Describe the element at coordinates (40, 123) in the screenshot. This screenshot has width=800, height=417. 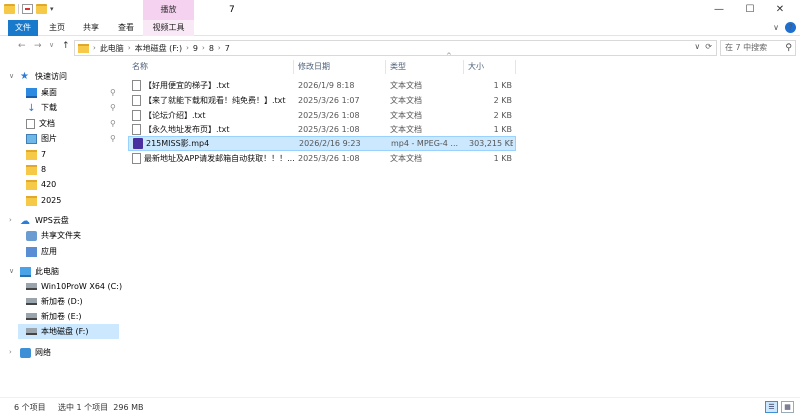
I see `sidebar-item-documents: 文档` at that location.